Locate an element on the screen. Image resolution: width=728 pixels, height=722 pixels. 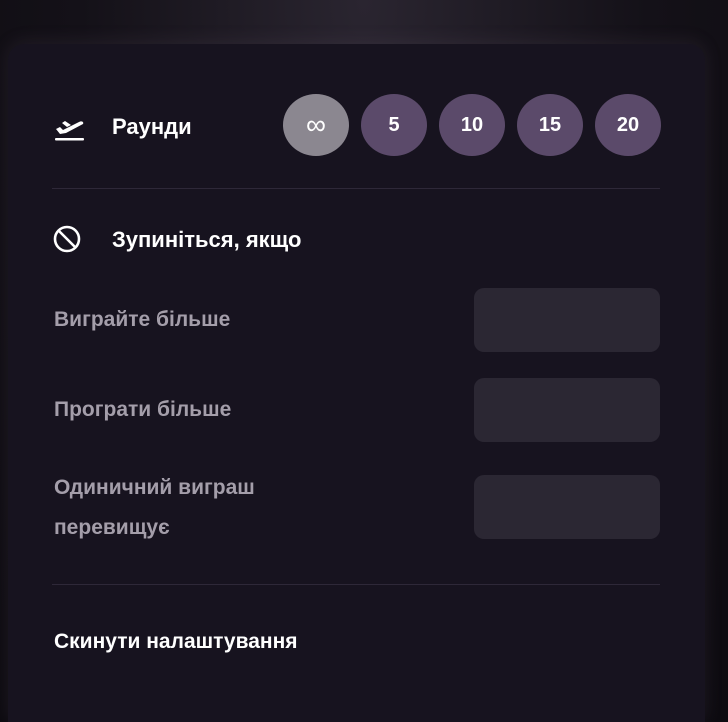
rounds-option-10: 10 is located at coordinates (472, 125).